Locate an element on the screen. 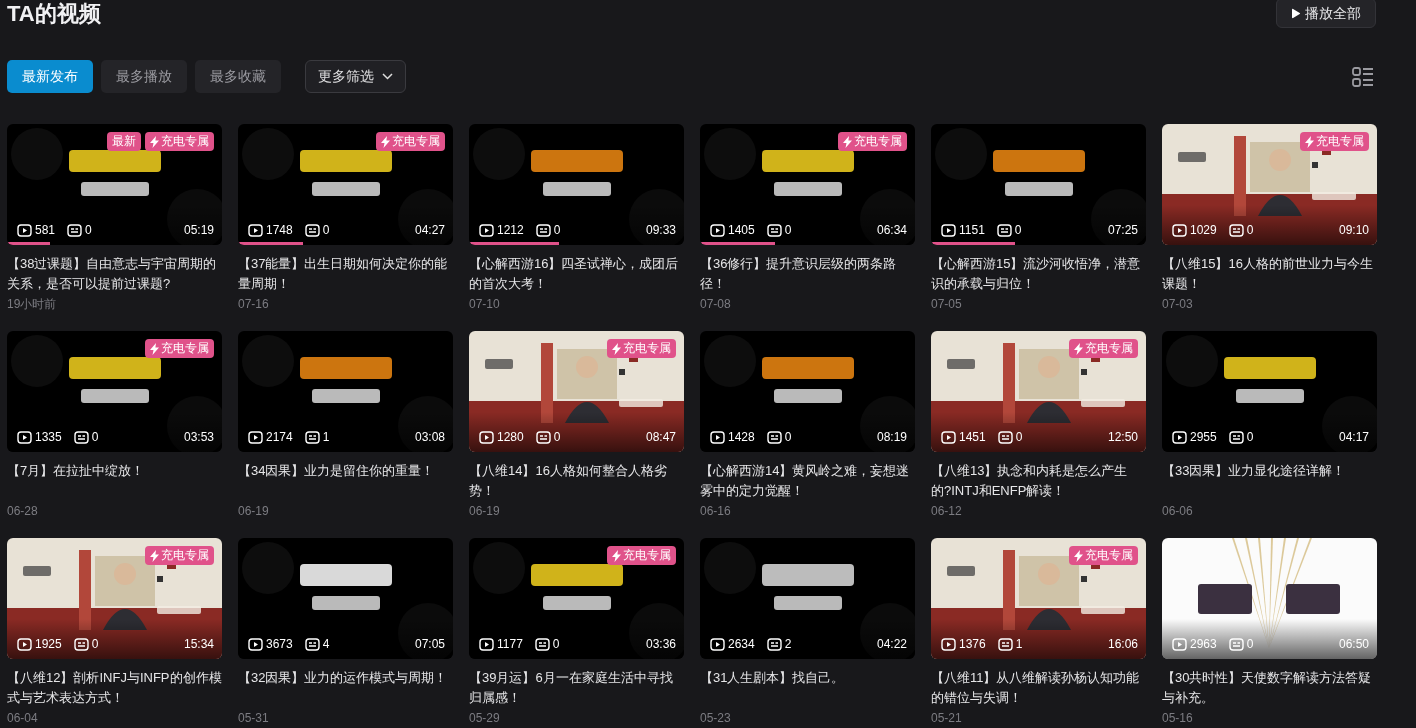  duration: 03:53 is located at coordinates (198, 437).